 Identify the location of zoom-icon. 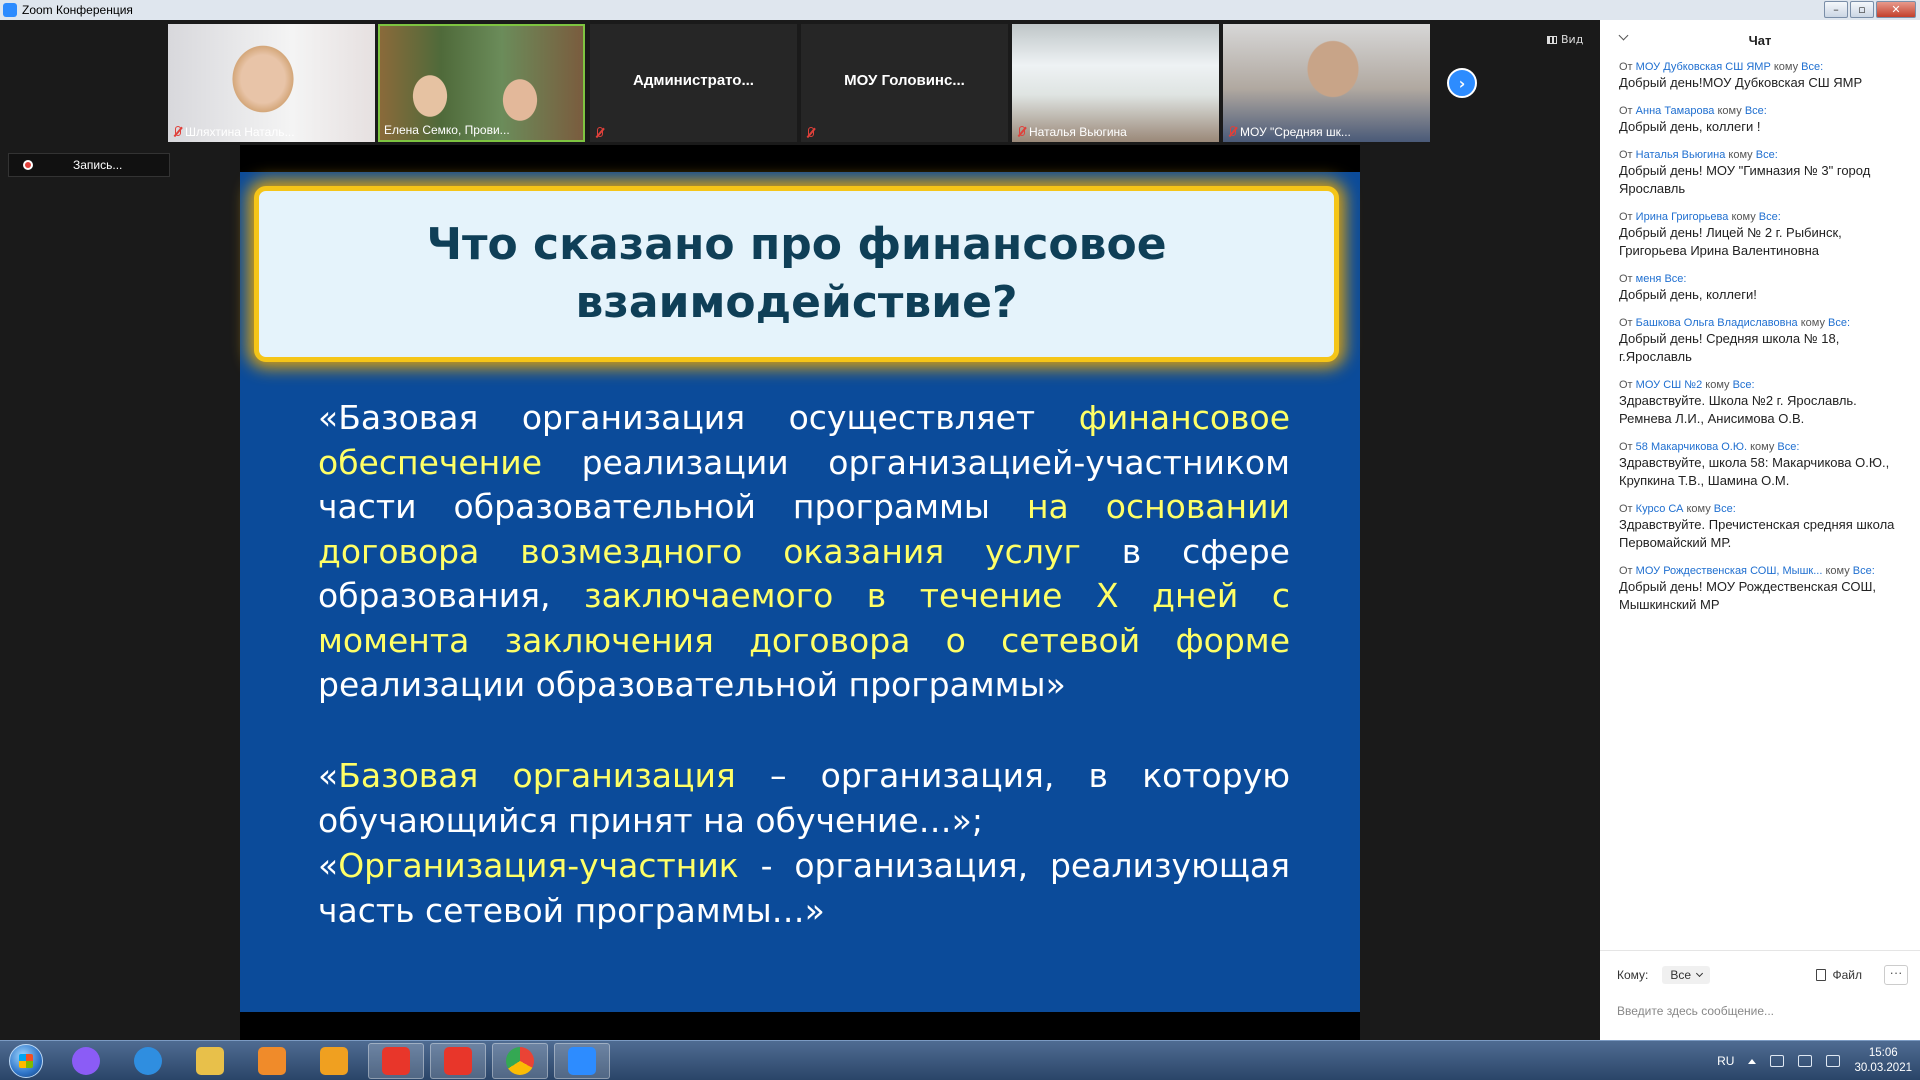
(582, 1061).